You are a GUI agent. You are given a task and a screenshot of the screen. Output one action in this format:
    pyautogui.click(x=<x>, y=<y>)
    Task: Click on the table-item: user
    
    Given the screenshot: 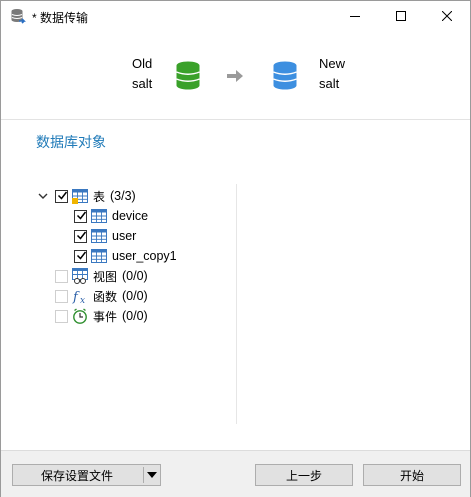 What is the action you would take?
    pyautogui.click(x=105, y=236)
    